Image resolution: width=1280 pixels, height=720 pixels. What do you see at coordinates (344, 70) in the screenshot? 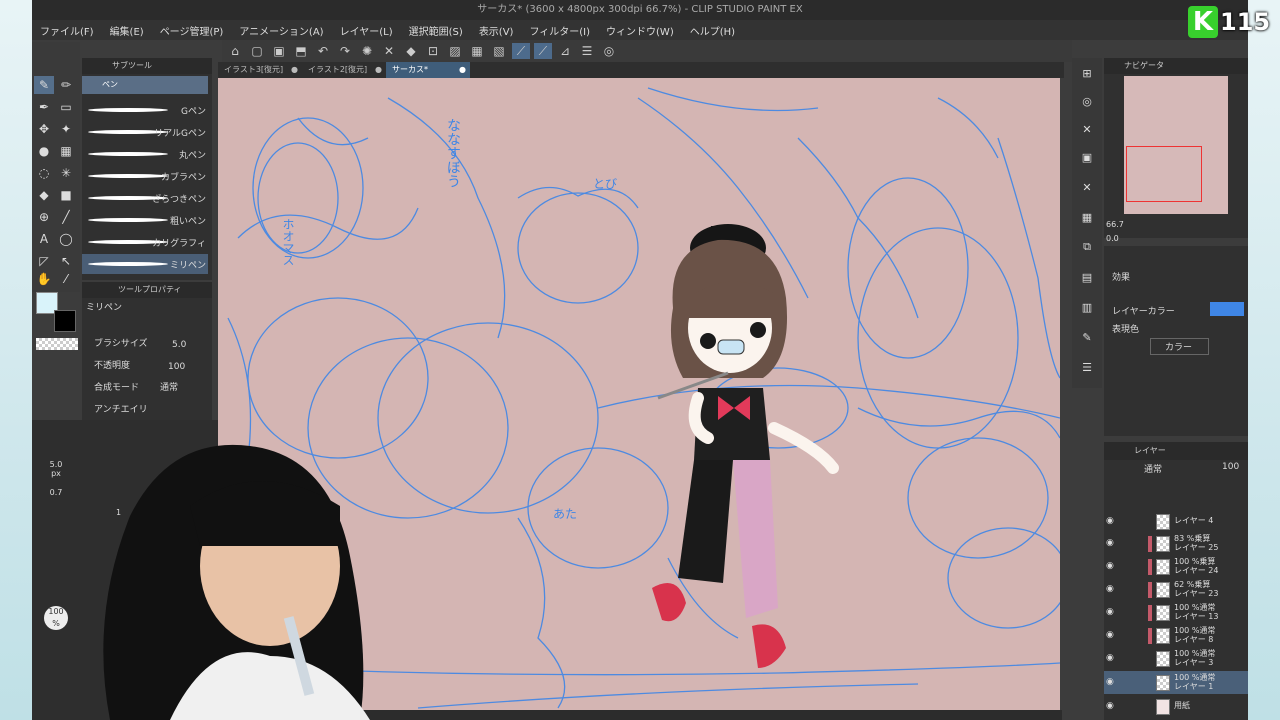
I see `tab-illust2: イラスト2[復元] ●` at bounding box center [344, 70].